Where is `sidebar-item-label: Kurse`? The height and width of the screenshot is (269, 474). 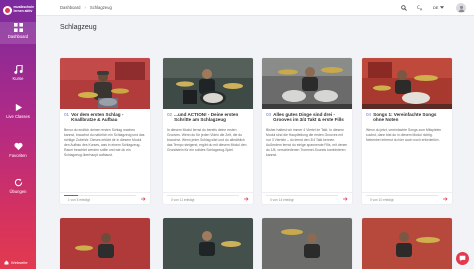
sidebar-item-label: Kurse is located at coordinates (18, 78).